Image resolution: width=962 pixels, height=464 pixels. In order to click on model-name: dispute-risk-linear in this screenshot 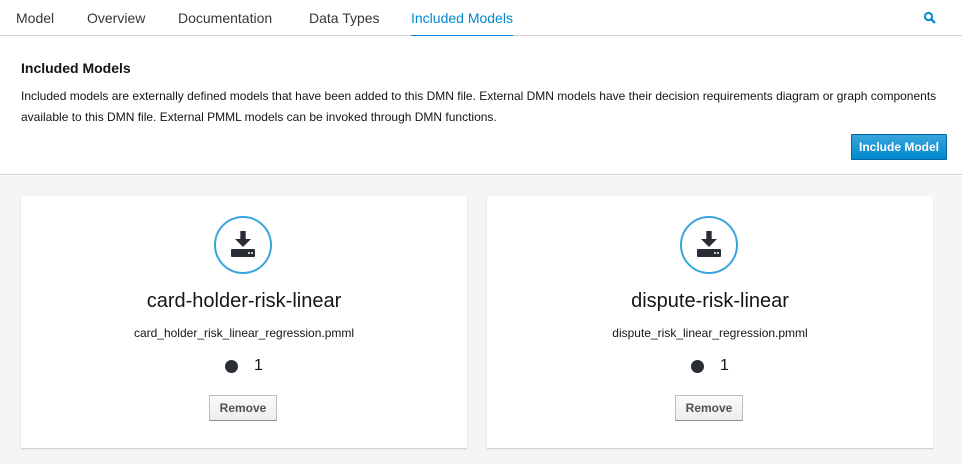, I will do `click(710, 301)`.